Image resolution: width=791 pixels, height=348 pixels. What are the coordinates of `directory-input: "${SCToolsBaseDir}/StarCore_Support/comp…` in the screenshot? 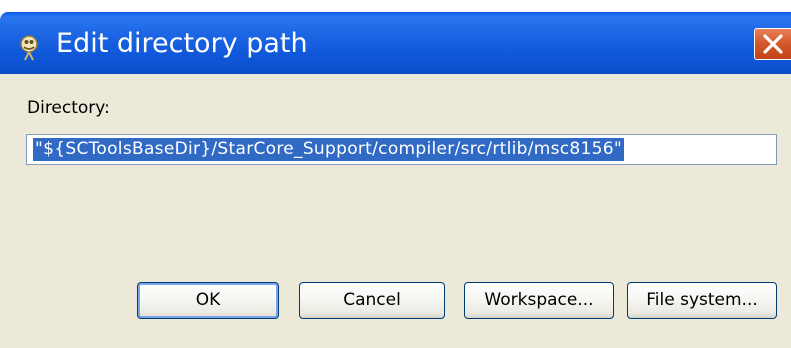 It's located at (401, 149).